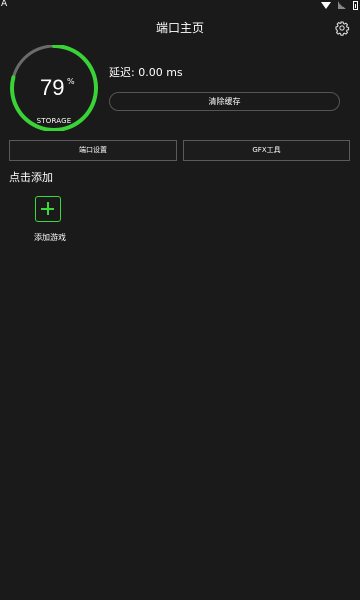 This screenshot has width=360, height=600. I want to click on add-game-item: 添加游戏, so click(50, 222).